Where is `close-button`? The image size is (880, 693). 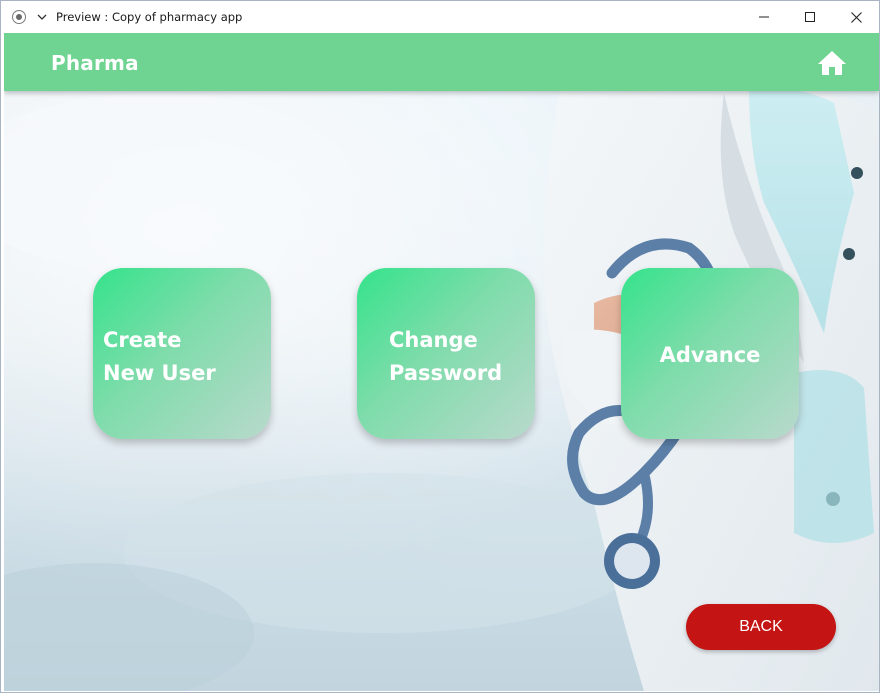
close-button is located at coordinates (856, 17).